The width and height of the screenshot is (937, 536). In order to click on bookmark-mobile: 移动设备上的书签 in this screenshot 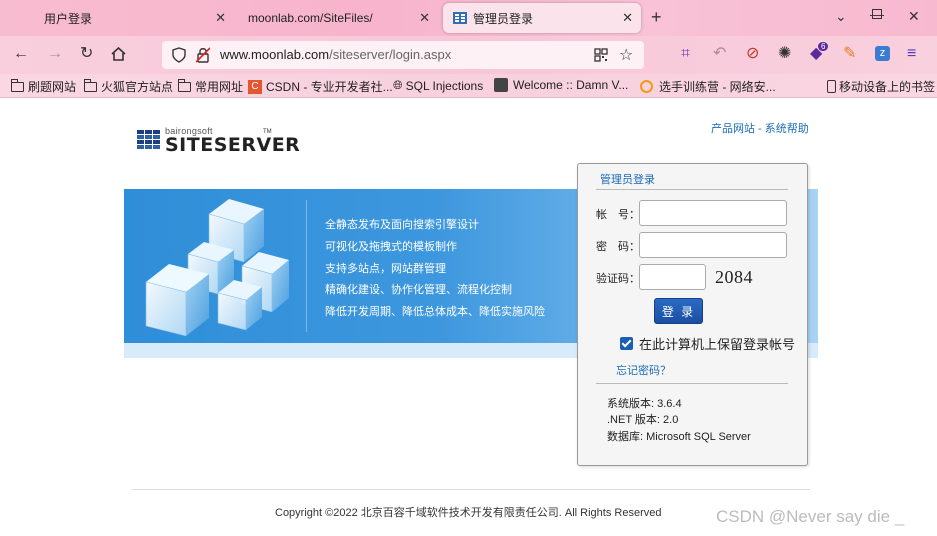, I will do `click(881, 86)`.